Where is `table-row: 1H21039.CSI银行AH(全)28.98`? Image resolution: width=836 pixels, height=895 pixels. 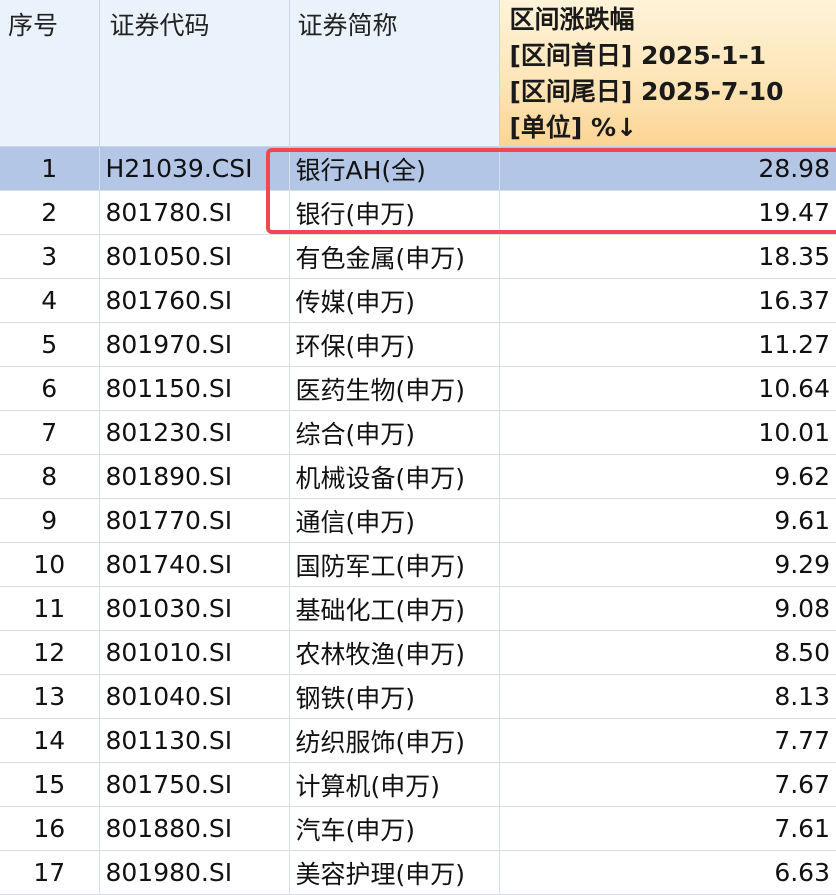 table-row: 1H21039.CSI银行AH(全)28.98 is located at coordinates (418, 169).